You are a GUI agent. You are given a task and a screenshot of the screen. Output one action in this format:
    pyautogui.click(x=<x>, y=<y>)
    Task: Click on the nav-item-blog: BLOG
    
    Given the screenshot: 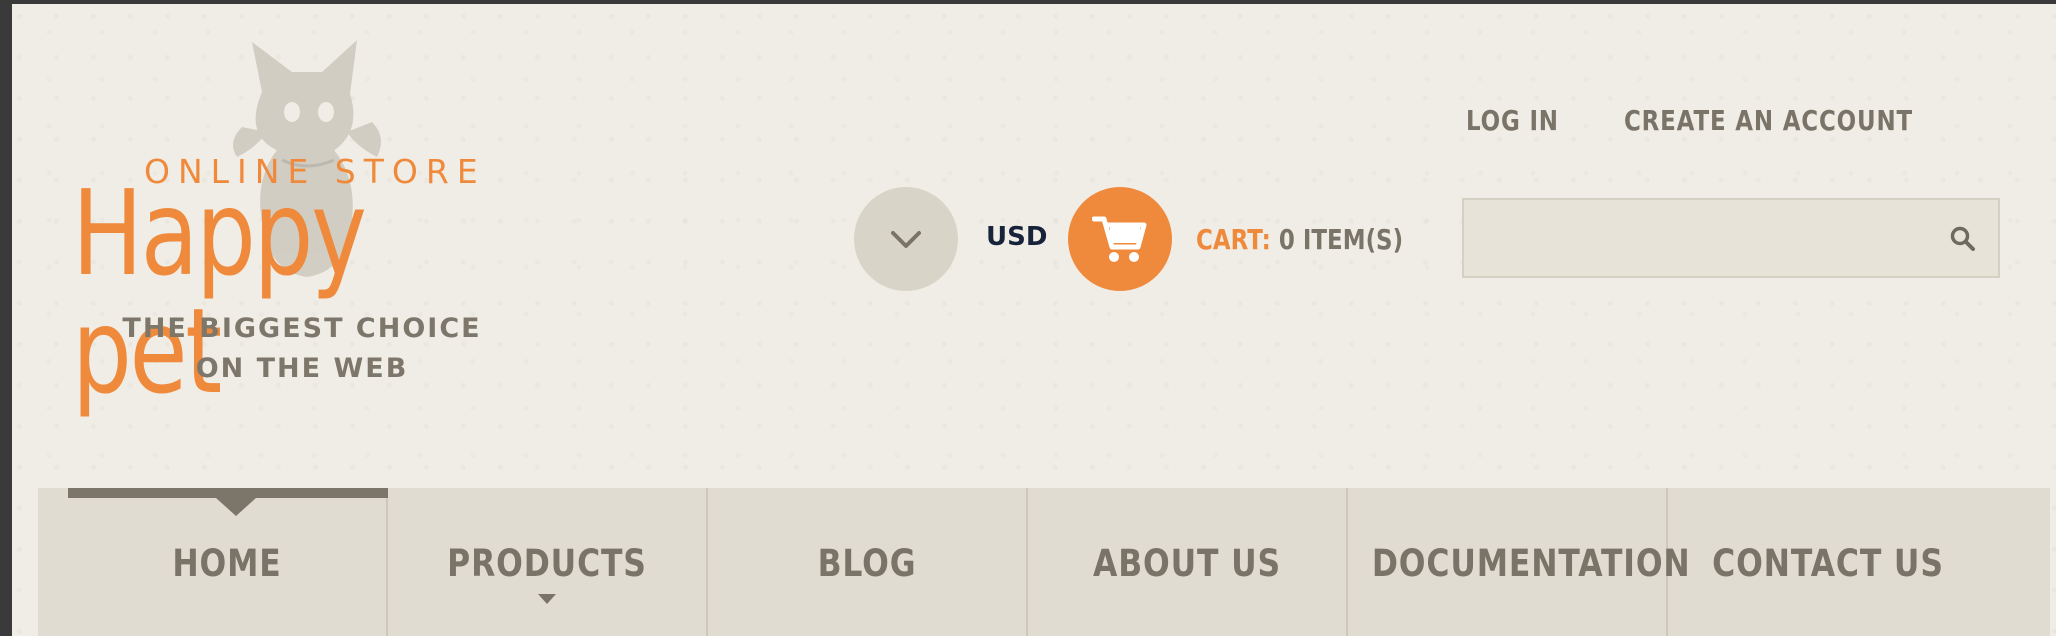 What is the action you would take?
    pyautogui.click(x=868, y=562)
    